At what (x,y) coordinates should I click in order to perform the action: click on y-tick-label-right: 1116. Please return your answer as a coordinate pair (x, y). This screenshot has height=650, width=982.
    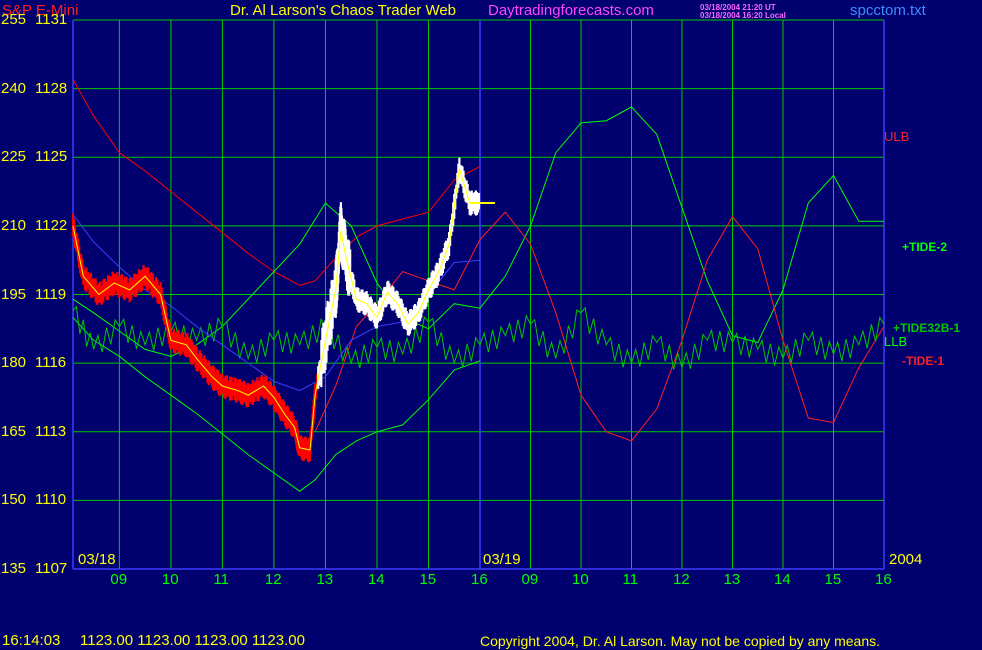
    Looking at the image, I should click on (51, 363).